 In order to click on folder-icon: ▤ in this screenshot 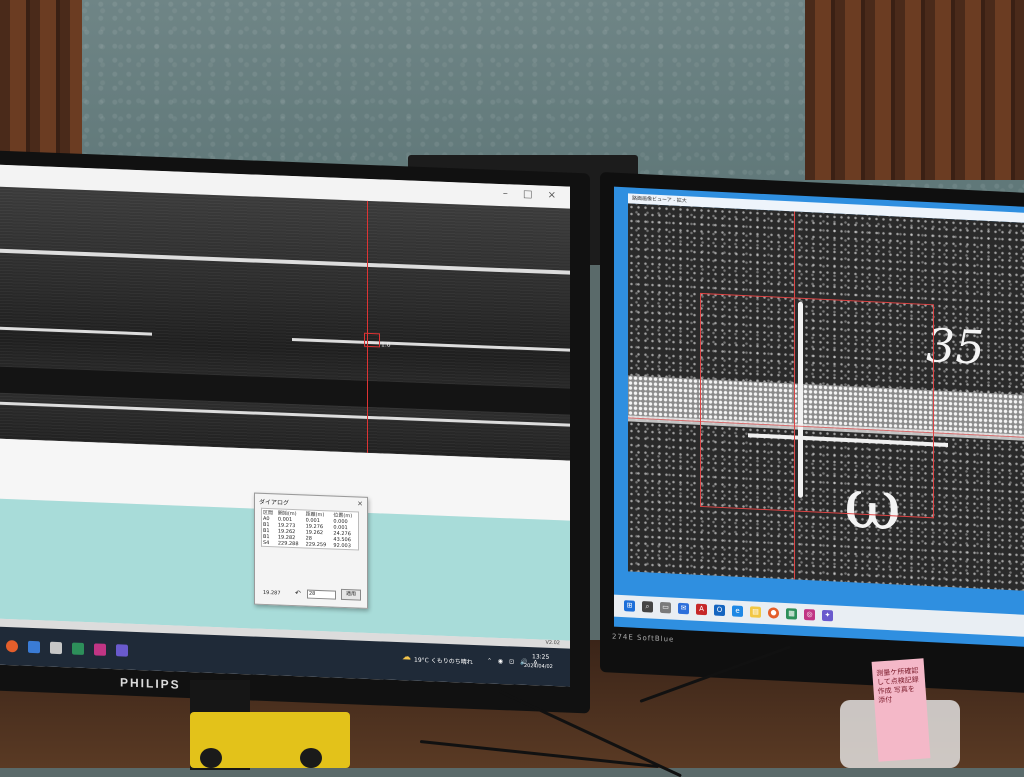, I will do `click(755, 612)`.